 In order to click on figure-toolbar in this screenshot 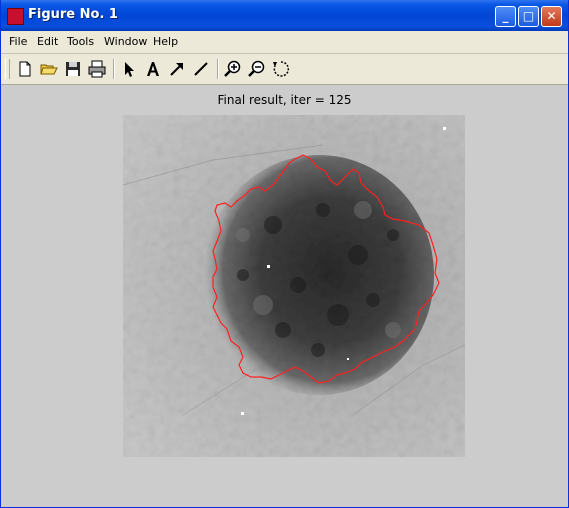, I will do `click(284, 69)`.